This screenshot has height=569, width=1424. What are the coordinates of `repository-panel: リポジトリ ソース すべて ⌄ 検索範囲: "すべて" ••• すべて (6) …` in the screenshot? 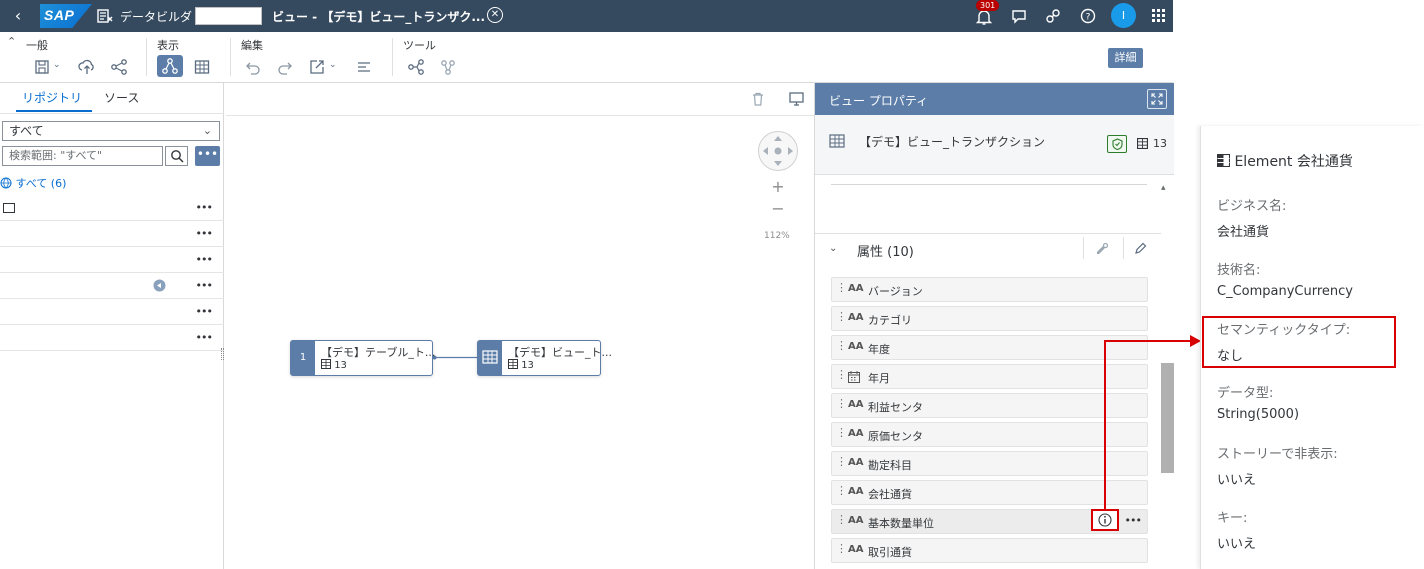 It's located at (112, 326).